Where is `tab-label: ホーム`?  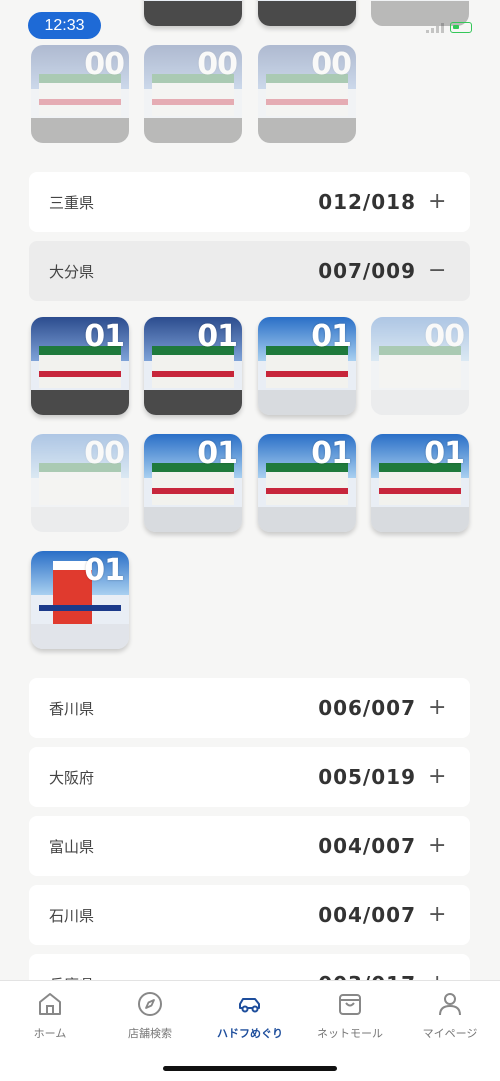
tab-label: ホーム is located at coordinates (50, 1033).